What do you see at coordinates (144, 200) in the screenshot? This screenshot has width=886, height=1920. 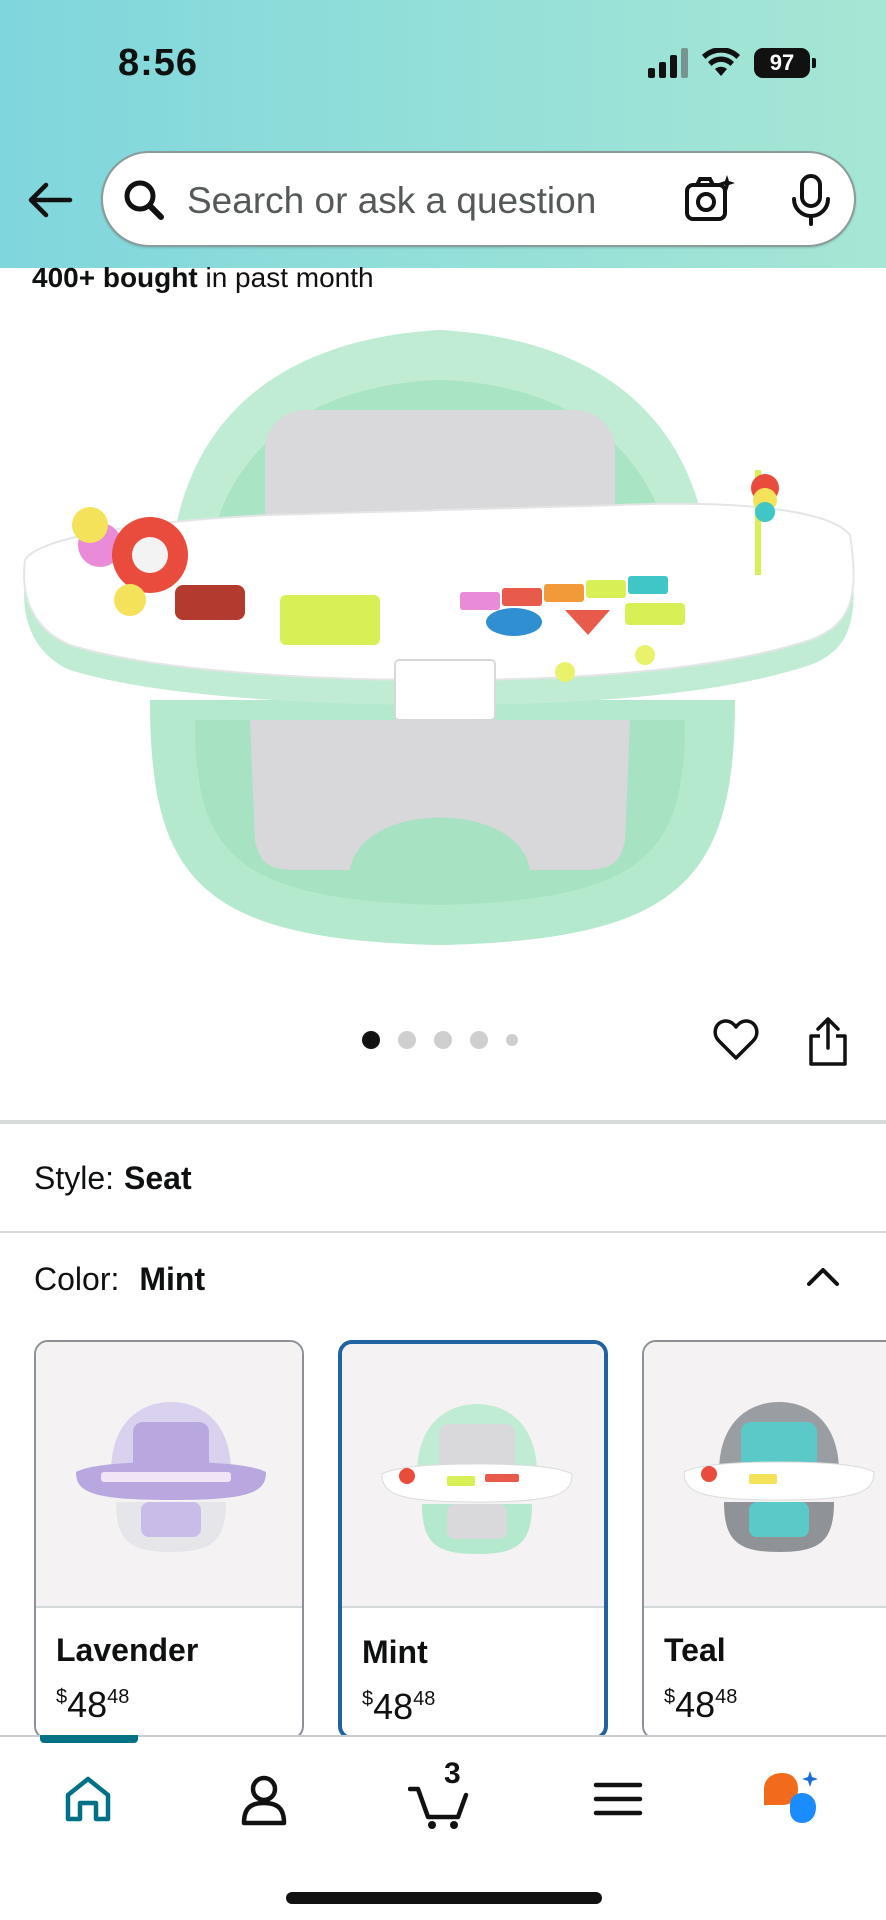 I see `search-icon` at bounding box center [144, 200].